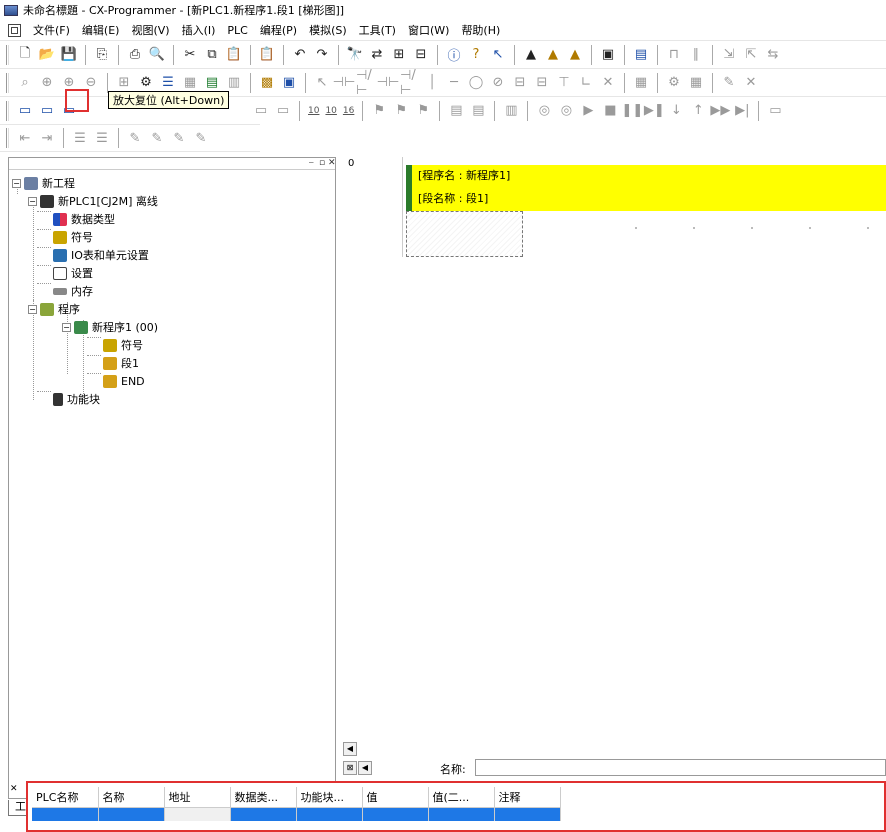 Image resolution: width=886 pixels, height=832 pixels. Describe the element at coordinates (300, 55) in the screenshot. I see `undo-icon: ↶` at that location.